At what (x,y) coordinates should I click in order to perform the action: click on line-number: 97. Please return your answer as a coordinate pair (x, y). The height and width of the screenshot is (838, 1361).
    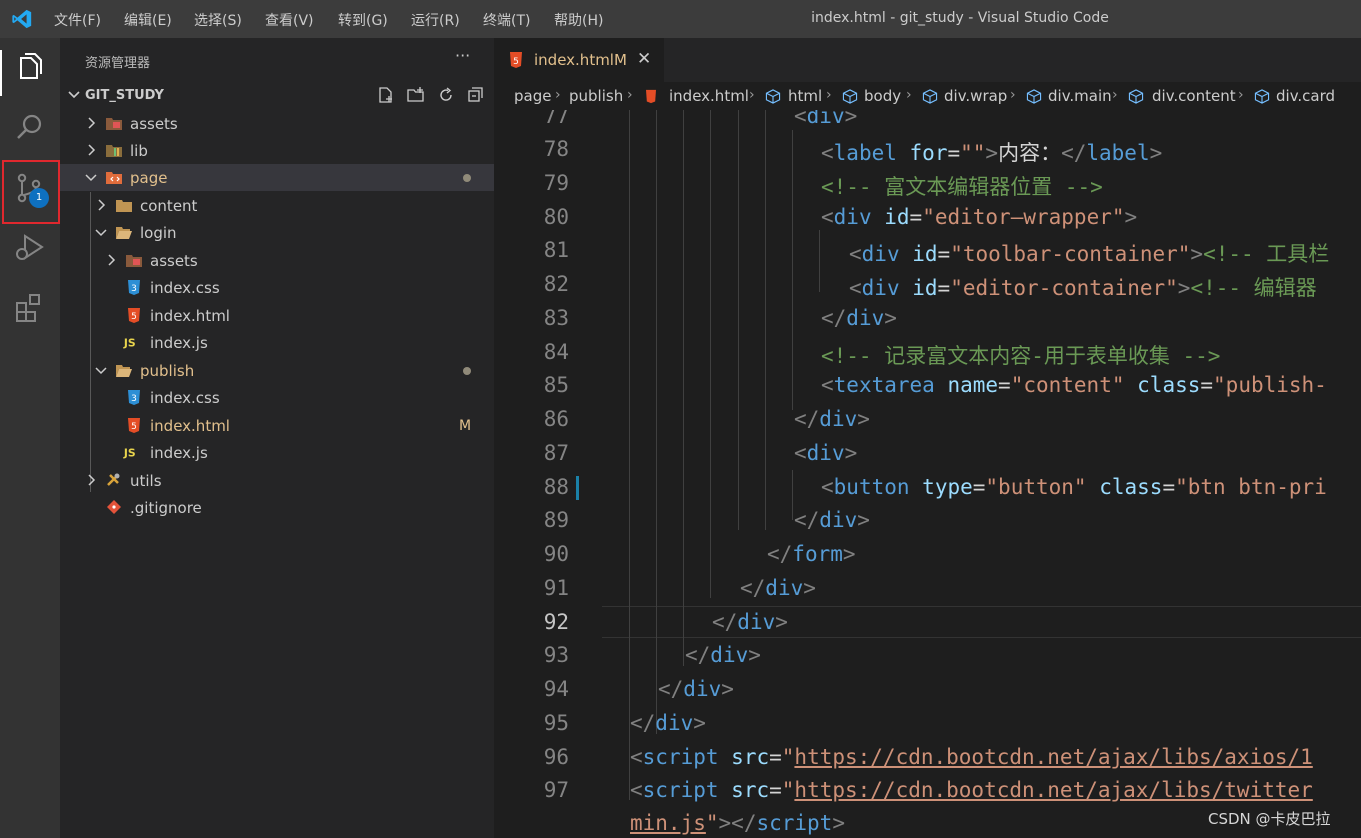
    Looking at the image, I should click on (556, 790).